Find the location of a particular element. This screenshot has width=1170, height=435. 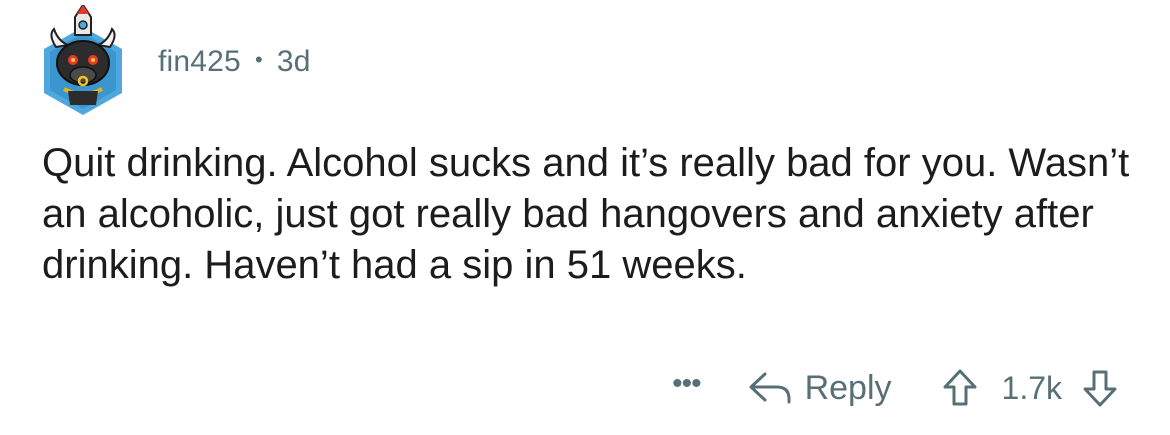

downvote-icon is located at coordinates (1100, 388).